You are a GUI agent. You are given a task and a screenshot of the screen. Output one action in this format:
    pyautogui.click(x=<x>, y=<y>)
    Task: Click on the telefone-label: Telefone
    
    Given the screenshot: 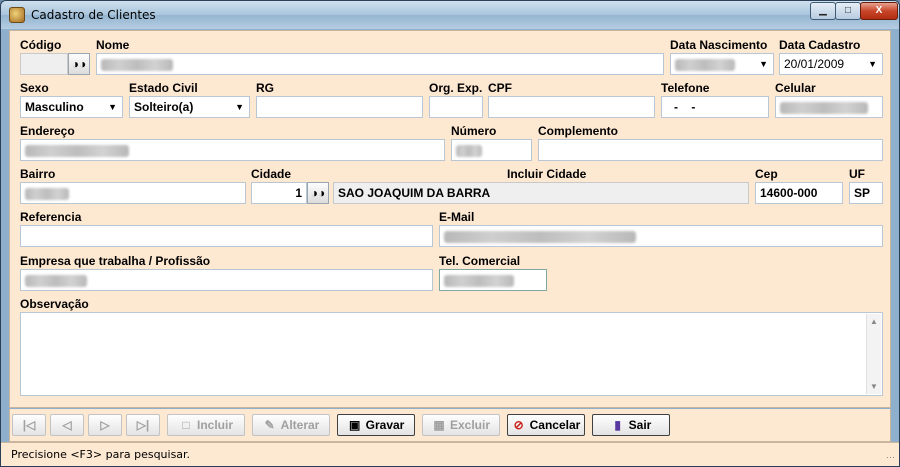 What is the action you would take?
    pyautogui.click(x=685, y=88)
    